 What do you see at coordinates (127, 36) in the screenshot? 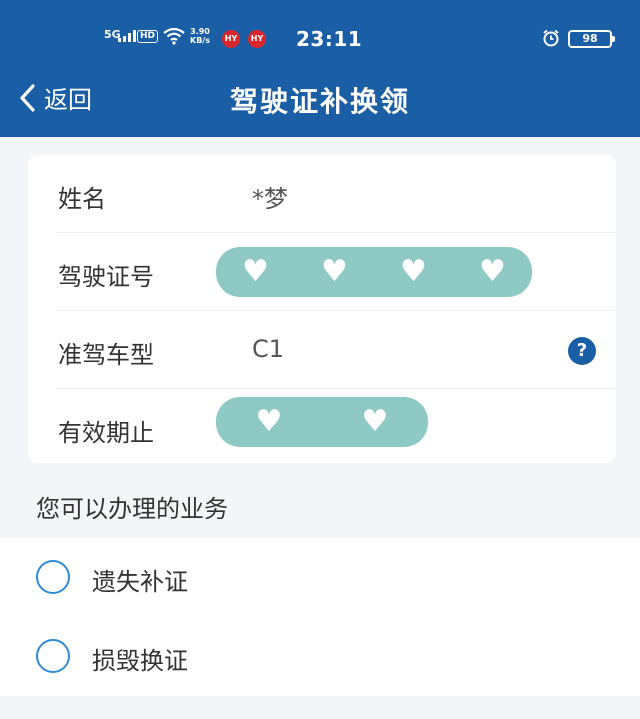
I see `signal-icon` at bounding box center [127, 36].